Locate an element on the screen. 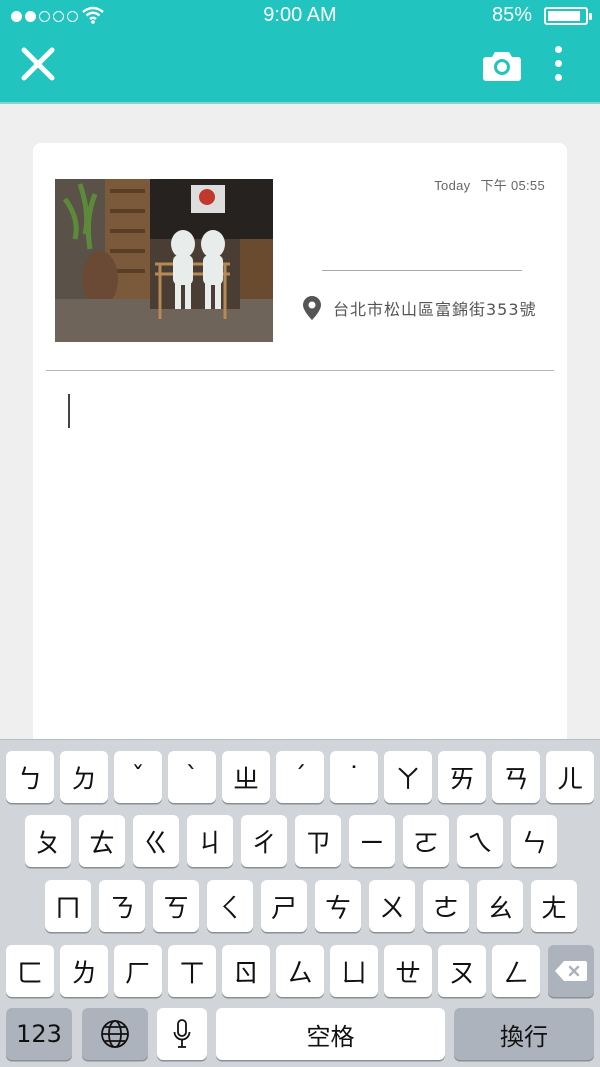  keyboard-key: ㄐ is located at coordinates (210, 841).